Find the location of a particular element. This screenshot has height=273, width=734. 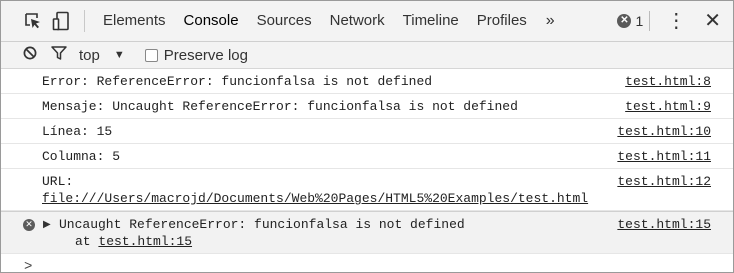

log-row: Línea: 15 test.html:10 is located at coordinates (367, 131).